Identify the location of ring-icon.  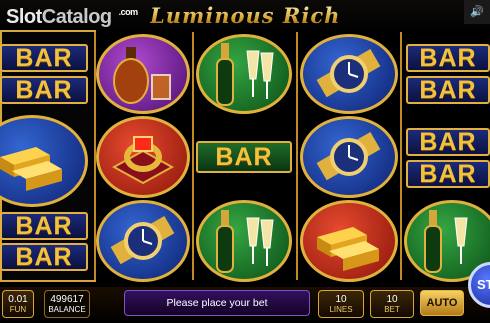
(143, 157).